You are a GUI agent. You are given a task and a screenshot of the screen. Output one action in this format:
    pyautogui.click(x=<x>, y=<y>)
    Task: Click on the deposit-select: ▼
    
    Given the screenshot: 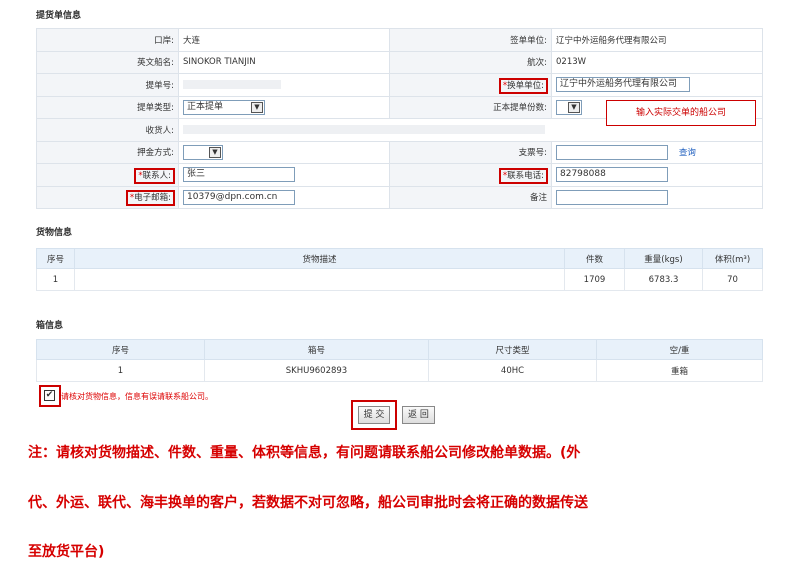 What is the action you would take?
    pyautogui.click(x=203, y=152)
    